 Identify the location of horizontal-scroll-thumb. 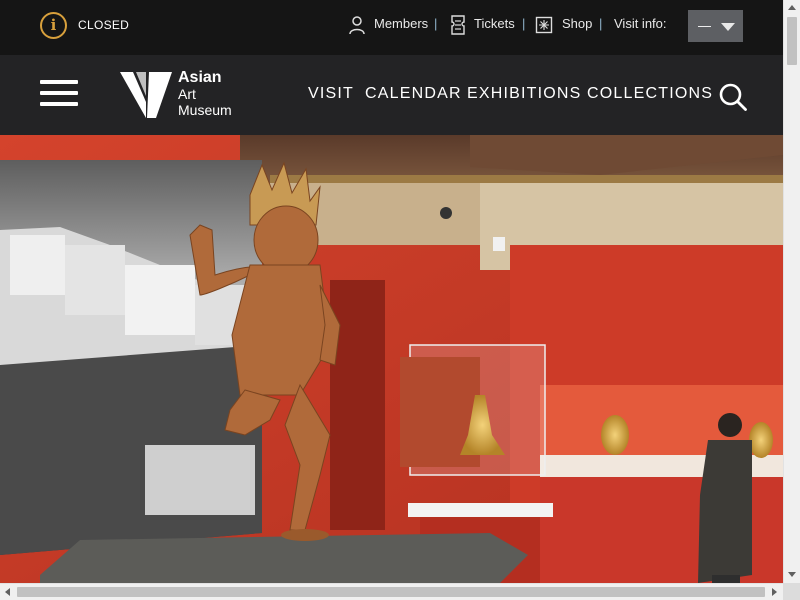
(391, 592).